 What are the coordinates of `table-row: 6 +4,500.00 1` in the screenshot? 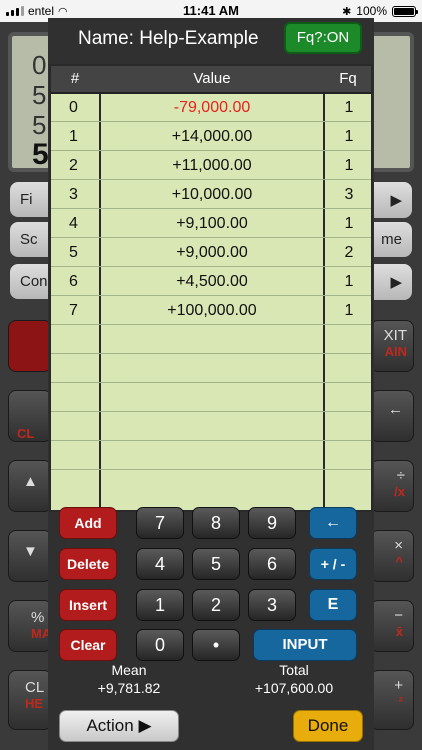 It's located at (211, 282).